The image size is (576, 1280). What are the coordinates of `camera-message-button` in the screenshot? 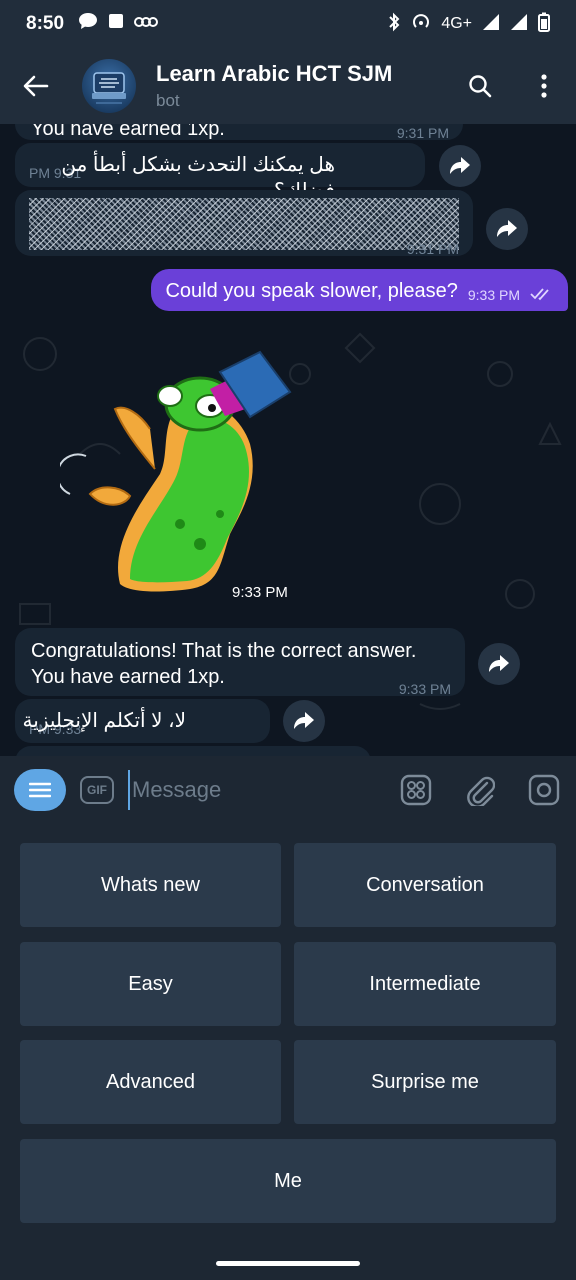 It's located at (544, 790).